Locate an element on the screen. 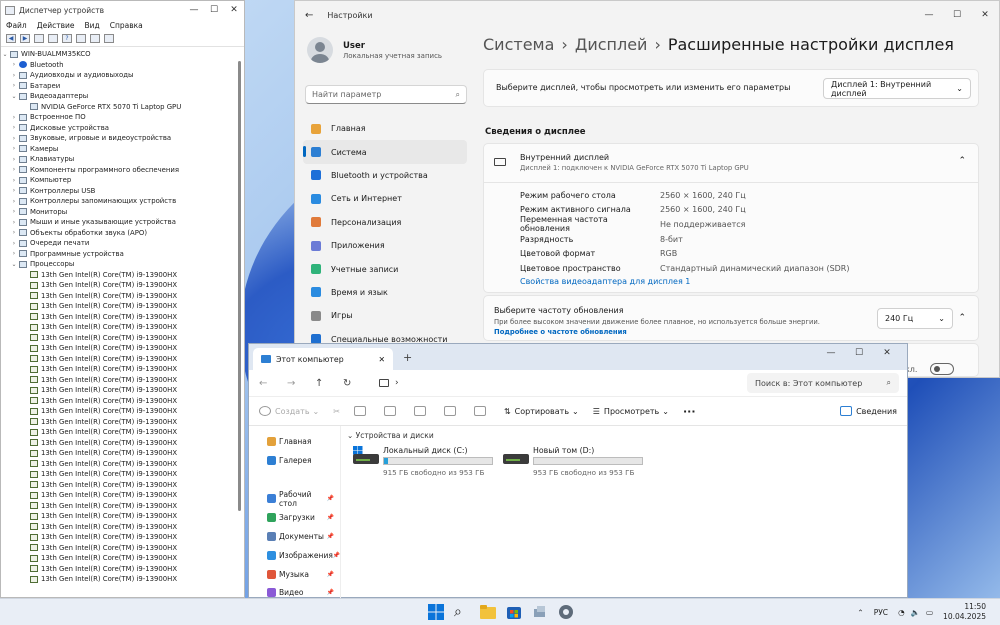 The height and width of the screenshot is (625, 1000). file-explorer-icon is located at coordinates (488, 612).